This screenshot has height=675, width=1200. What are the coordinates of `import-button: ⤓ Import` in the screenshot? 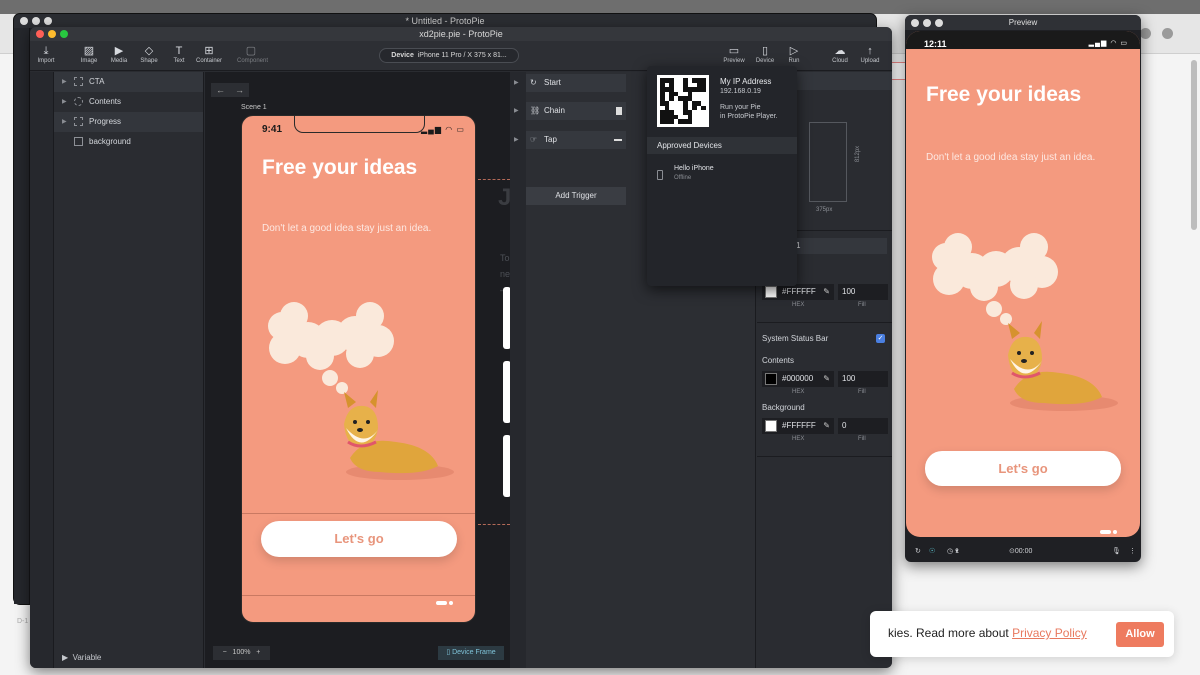 It's located at (46, 54).